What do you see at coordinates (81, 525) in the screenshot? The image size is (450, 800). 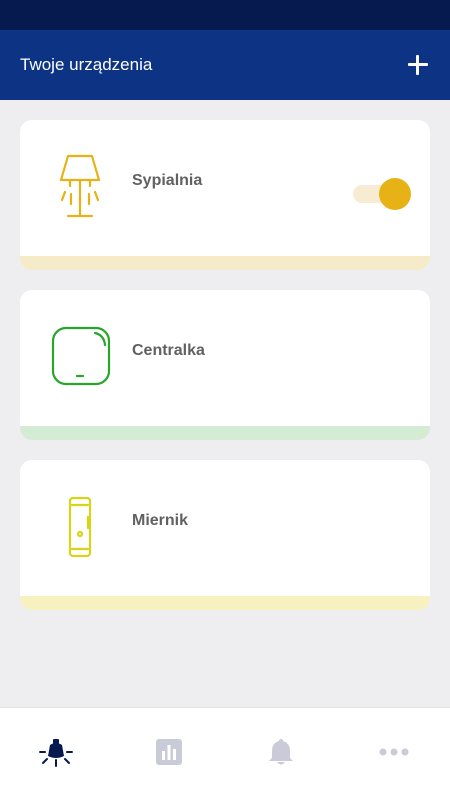 I see `meter-icon` at bounding box center [81, 525].